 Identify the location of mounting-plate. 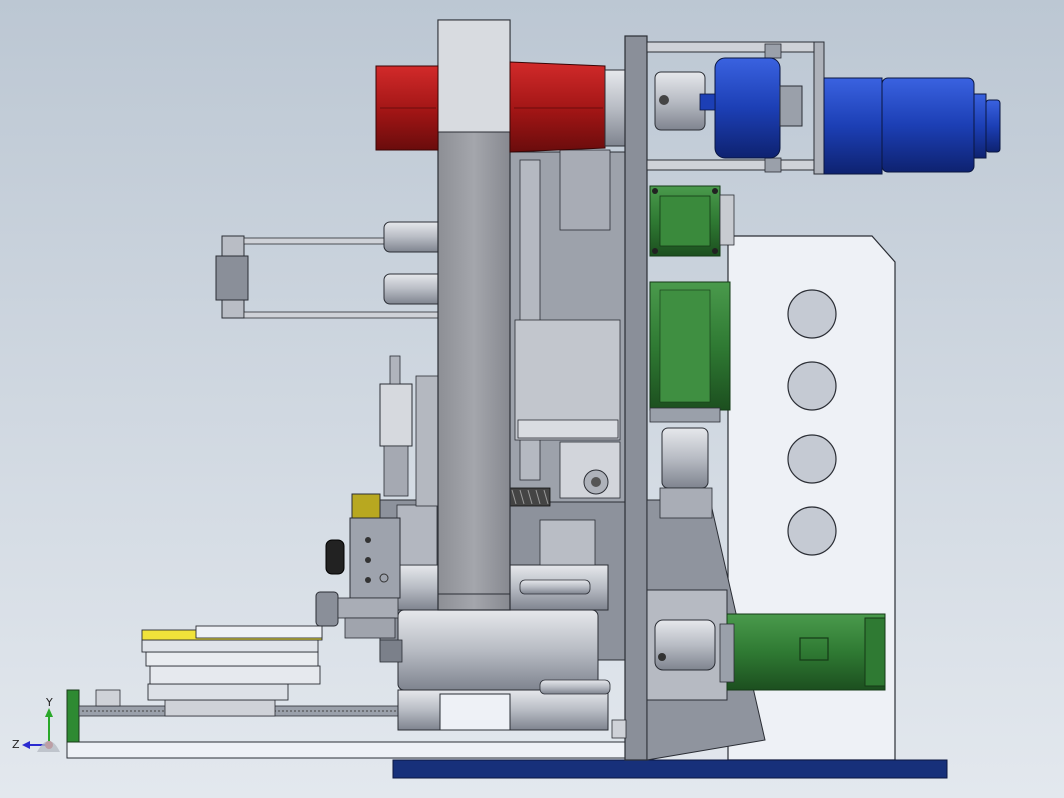
(636, 398).